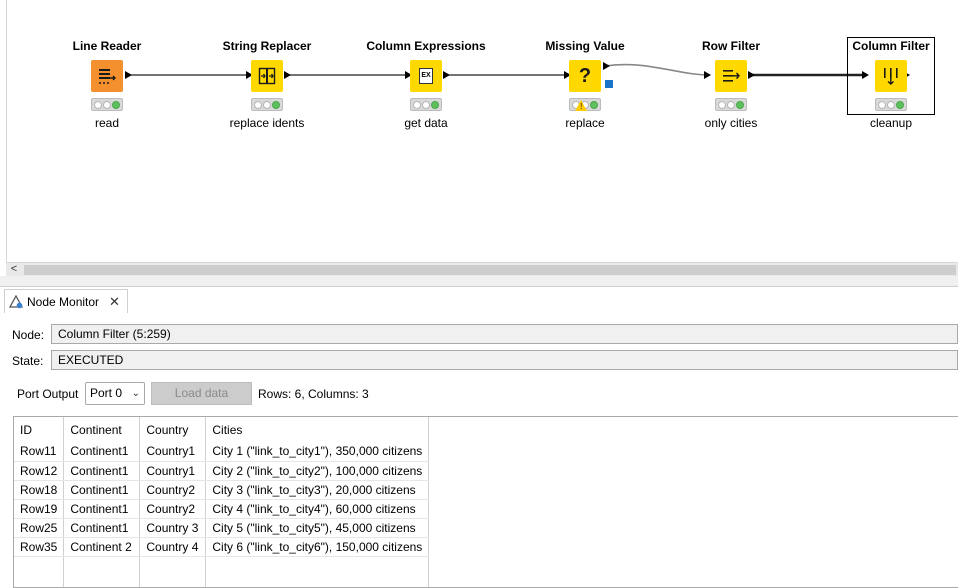  What do you see at coordinates (479, 281) in the screenshot?
I see `panel-divider` at bounding box center [479, 281].